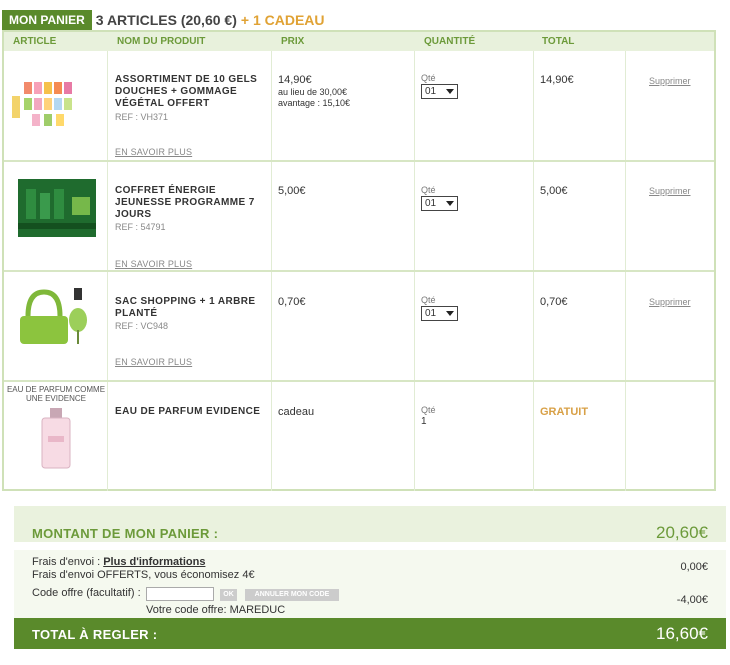  What do you see at coordinates (185, 307) in the screenshot?
I see `product-name: SAC SHOPPING + 1 ARBRE PLANTÉ` at bounding box center [185, 307].